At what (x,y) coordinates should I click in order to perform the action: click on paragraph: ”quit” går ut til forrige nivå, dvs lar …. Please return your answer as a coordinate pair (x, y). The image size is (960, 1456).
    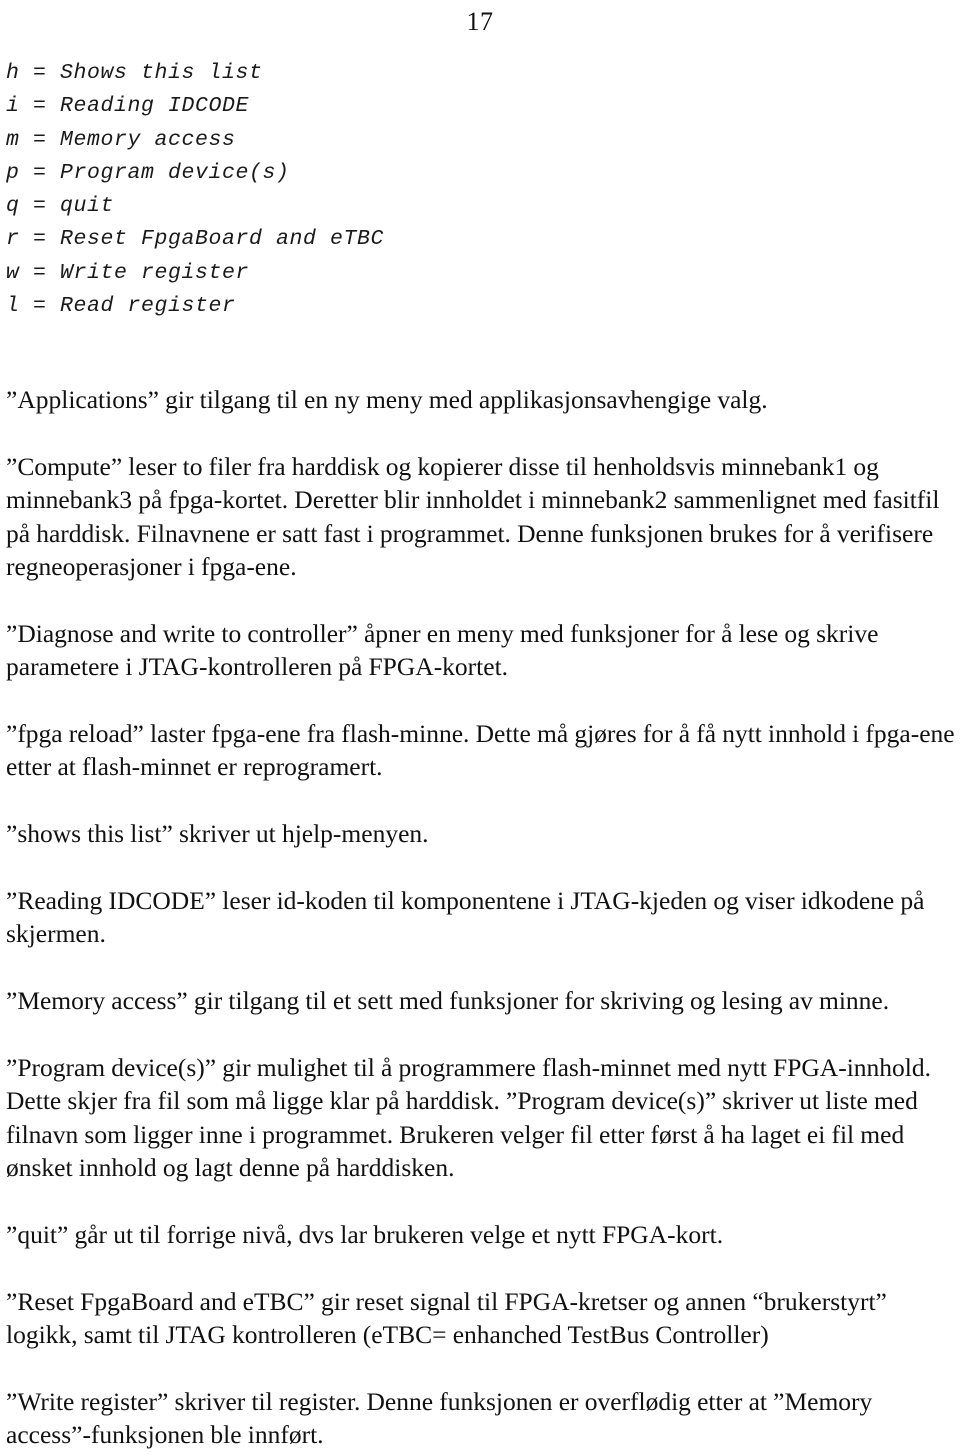
    Looking at the image, I should click on (365, 1235).